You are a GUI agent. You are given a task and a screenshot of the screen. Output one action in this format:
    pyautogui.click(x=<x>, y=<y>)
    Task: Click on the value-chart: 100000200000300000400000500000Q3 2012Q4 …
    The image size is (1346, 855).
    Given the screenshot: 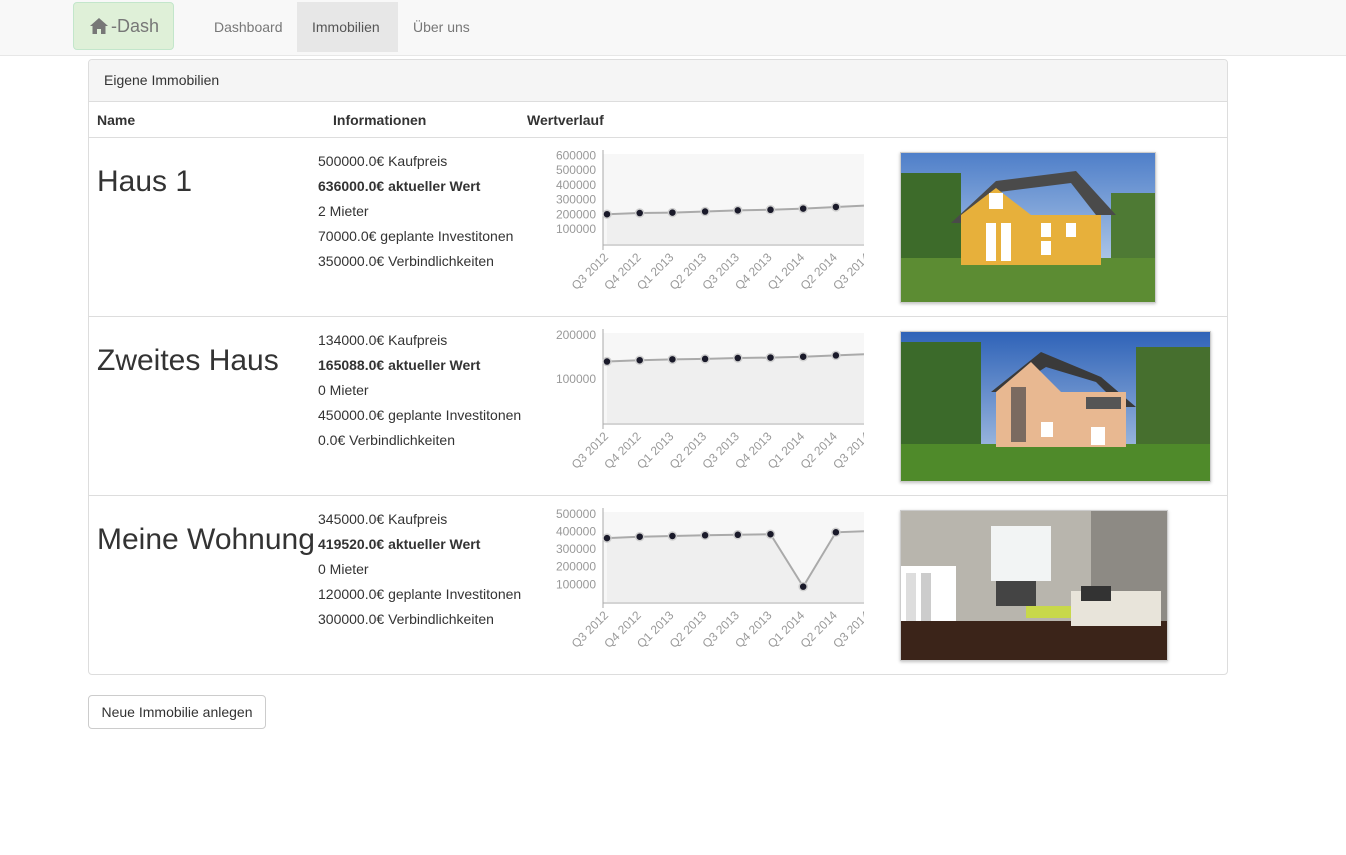 What is the action you would take?
    pyautogui.click(x=710, y=579)
    